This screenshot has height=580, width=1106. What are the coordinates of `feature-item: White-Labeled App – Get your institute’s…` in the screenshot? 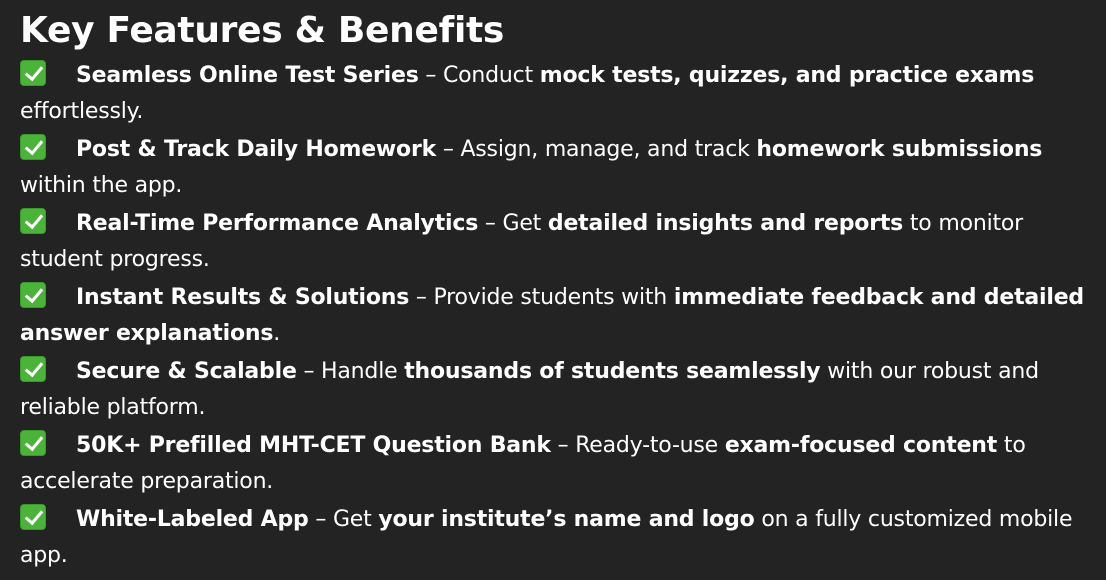 It's located at (553, 538).